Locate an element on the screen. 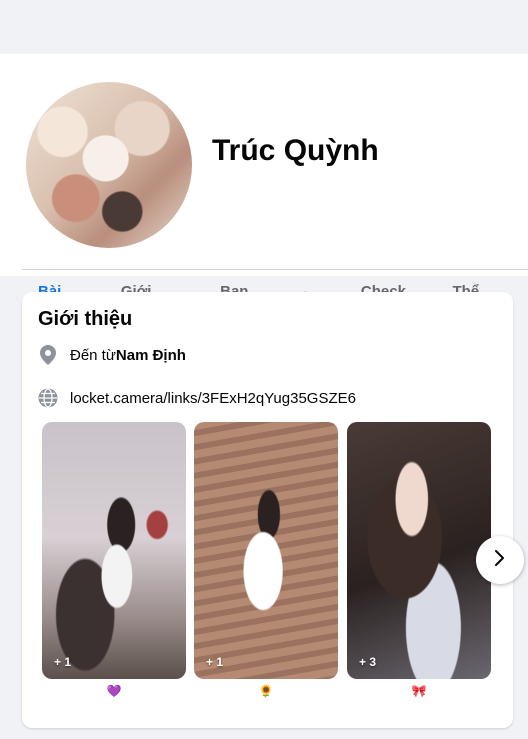 The width and height of the screenshot is (528, 739). hometown-prefix: Đến từ is located at coordinates (93, 355).